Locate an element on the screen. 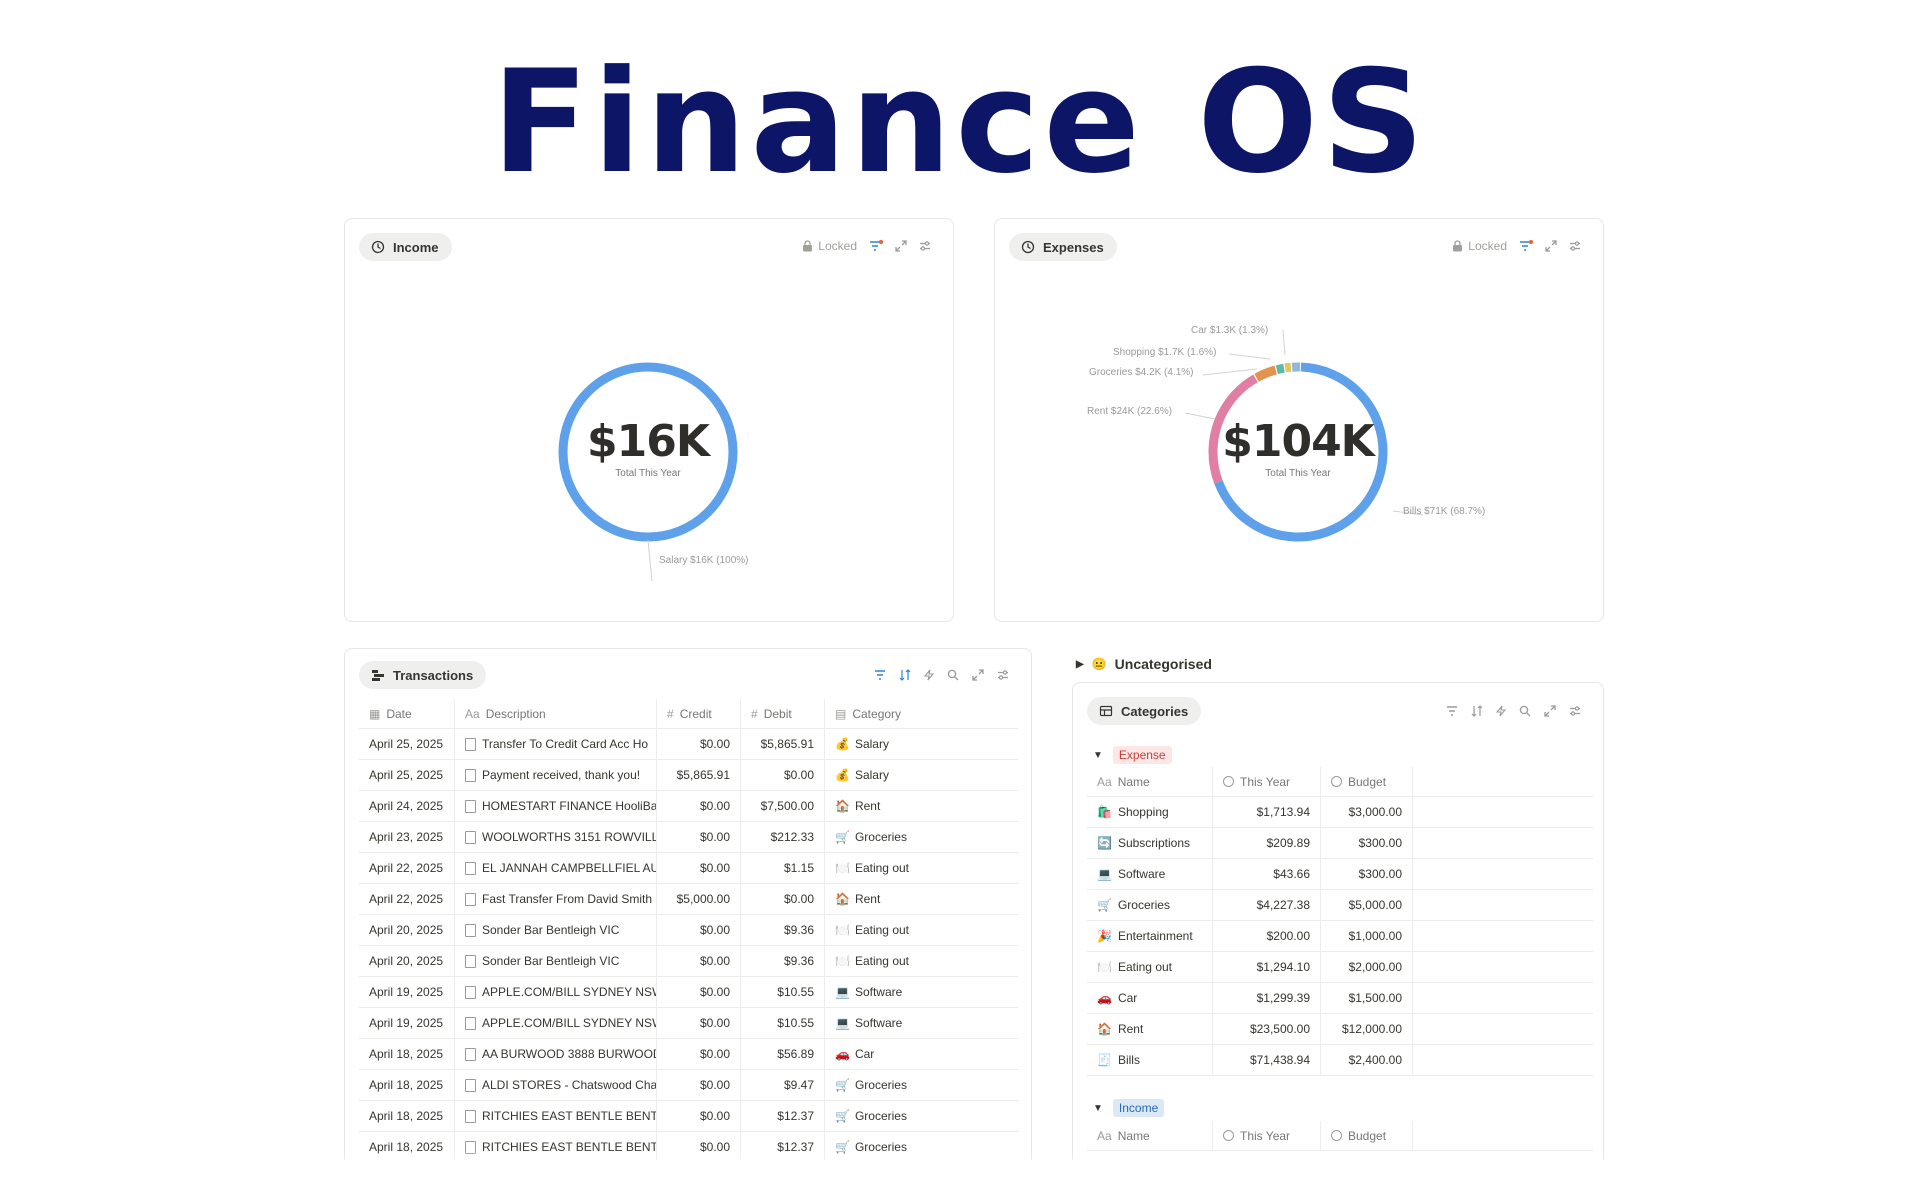  cell-name: 🏠 Rent is located at coordinates (1150, 1029).